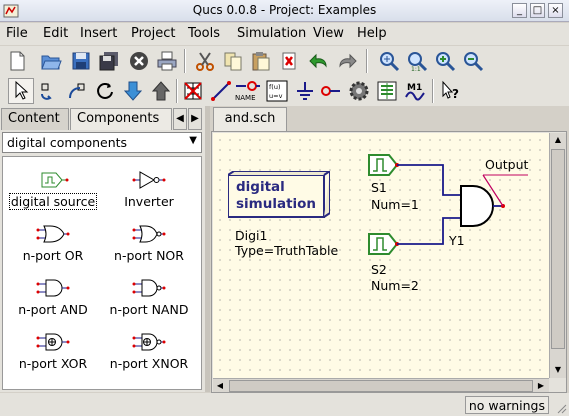 Image resolution: width=569 pixels, height=416 pixels. I want to click on select-arrow-icon, so click(21, 91).